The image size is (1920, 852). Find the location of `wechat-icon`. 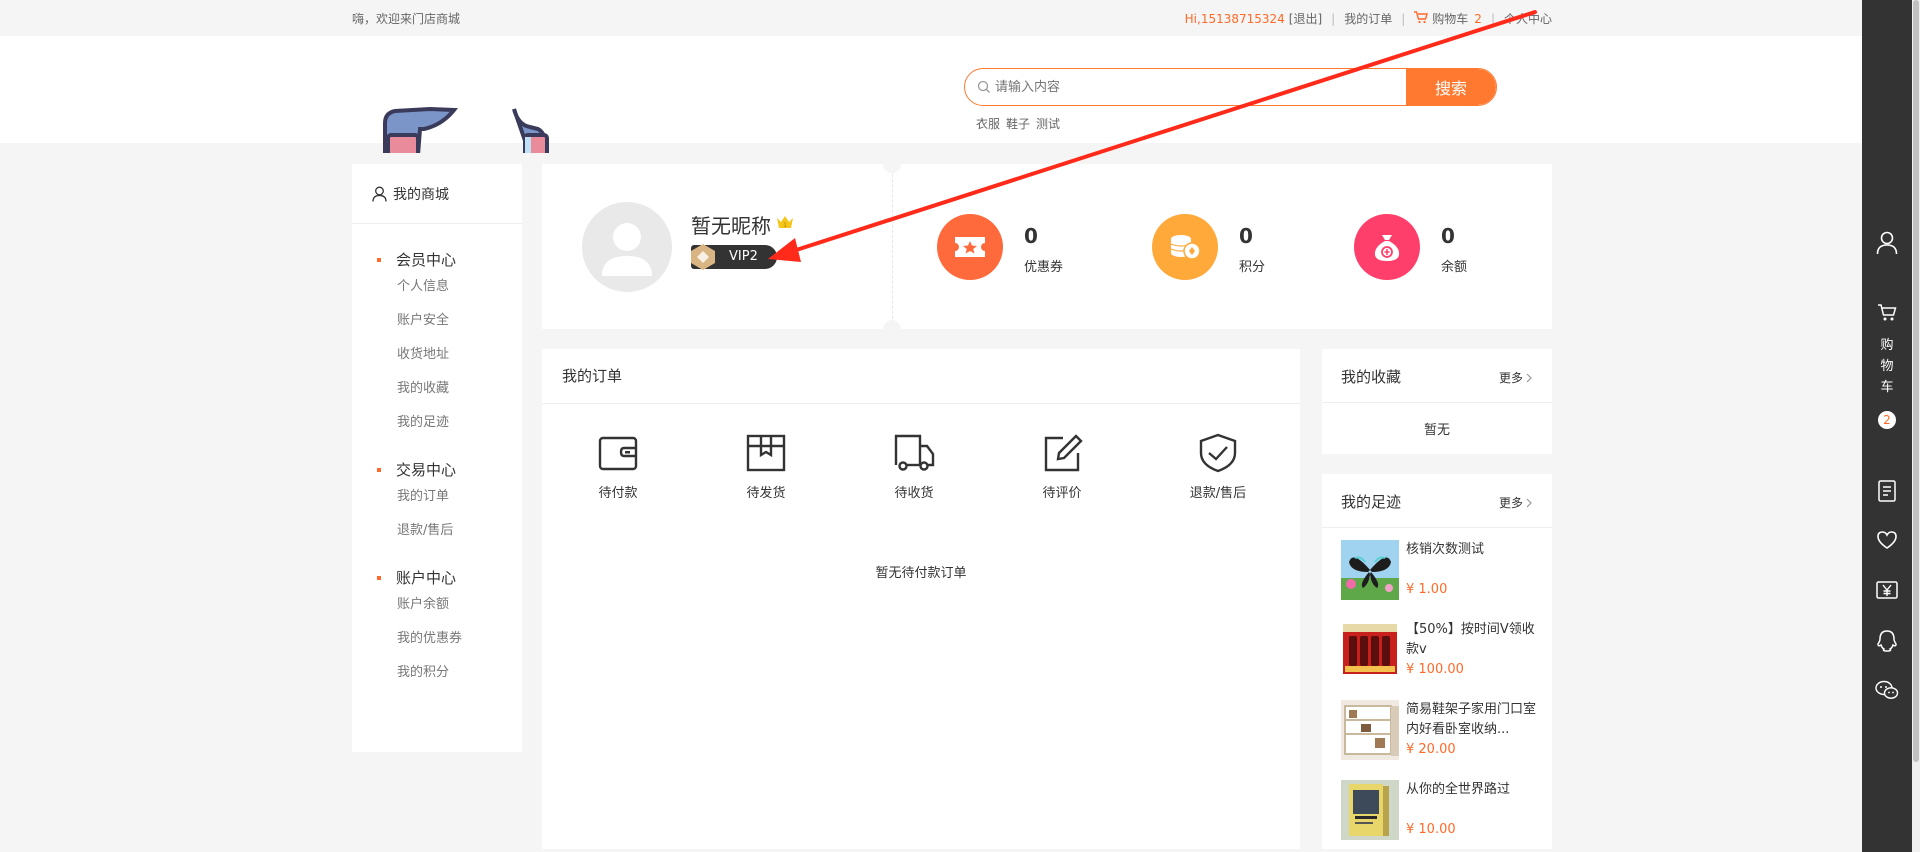

wechat-icon is located at coordinates (1887, 689).